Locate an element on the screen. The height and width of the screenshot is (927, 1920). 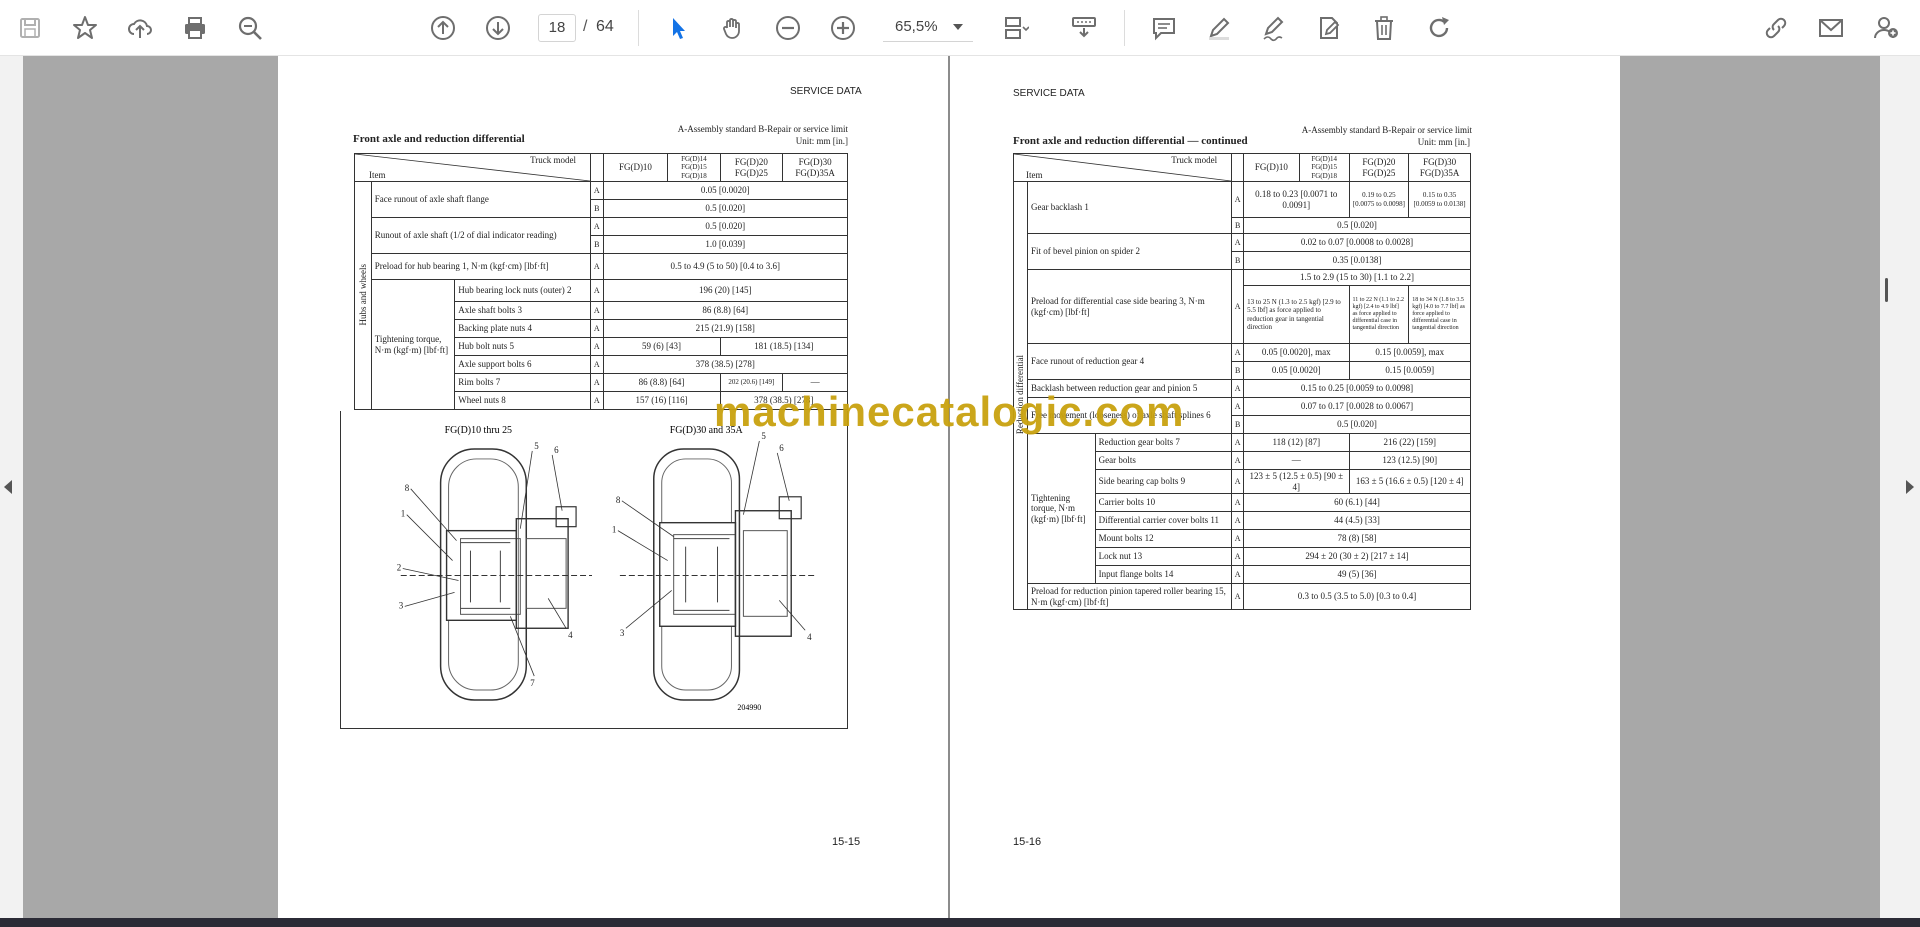
group-label: Hubs and wheels is located at coordinates (362, 294).